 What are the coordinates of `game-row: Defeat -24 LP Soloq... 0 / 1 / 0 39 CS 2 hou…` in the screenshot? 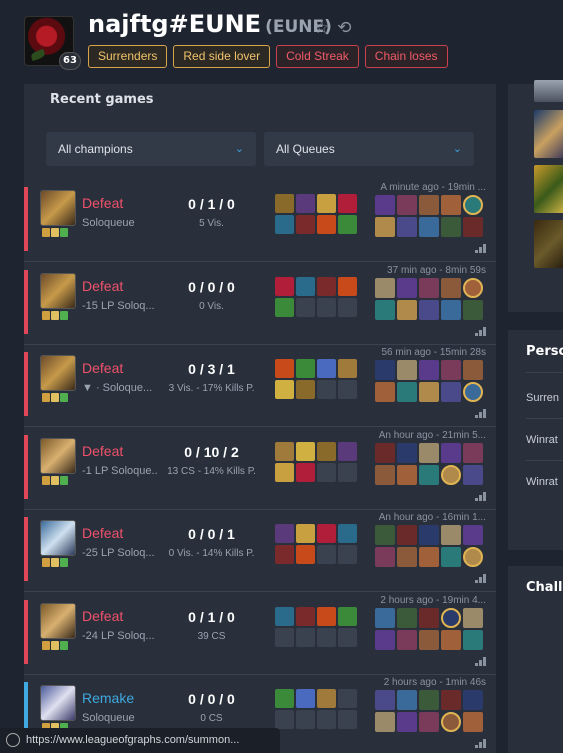 It's located at (260, 634).